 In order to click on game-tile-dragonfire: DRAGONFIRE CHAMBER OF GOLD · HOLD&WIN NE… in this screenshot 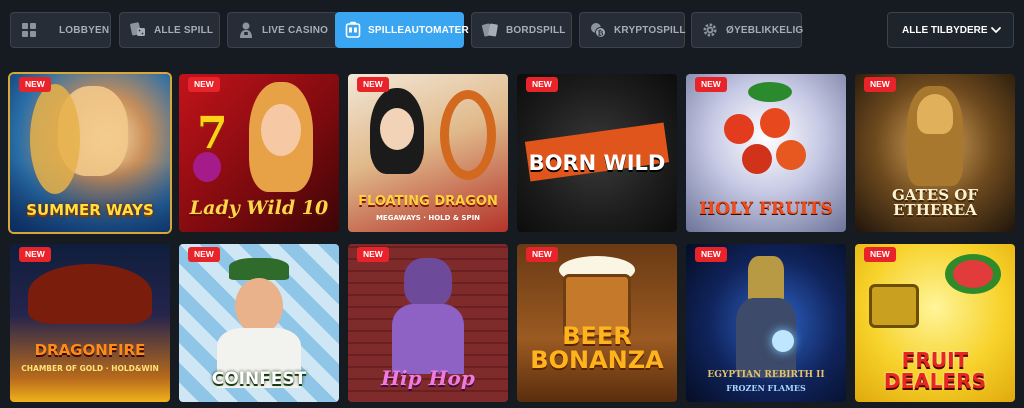, I will do `click(90, 323)`.